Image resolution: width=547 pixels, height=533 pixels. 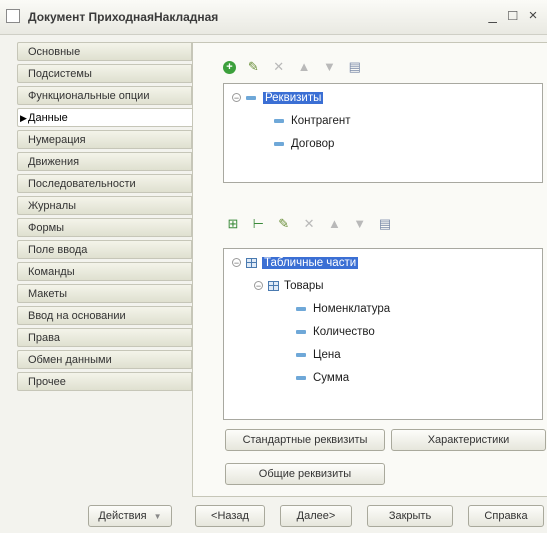 What do you see at coordinates (104, 293) in the screenshot?
I see `sidebar-item-layouts: Макеты` at bounding box center [104, 293].